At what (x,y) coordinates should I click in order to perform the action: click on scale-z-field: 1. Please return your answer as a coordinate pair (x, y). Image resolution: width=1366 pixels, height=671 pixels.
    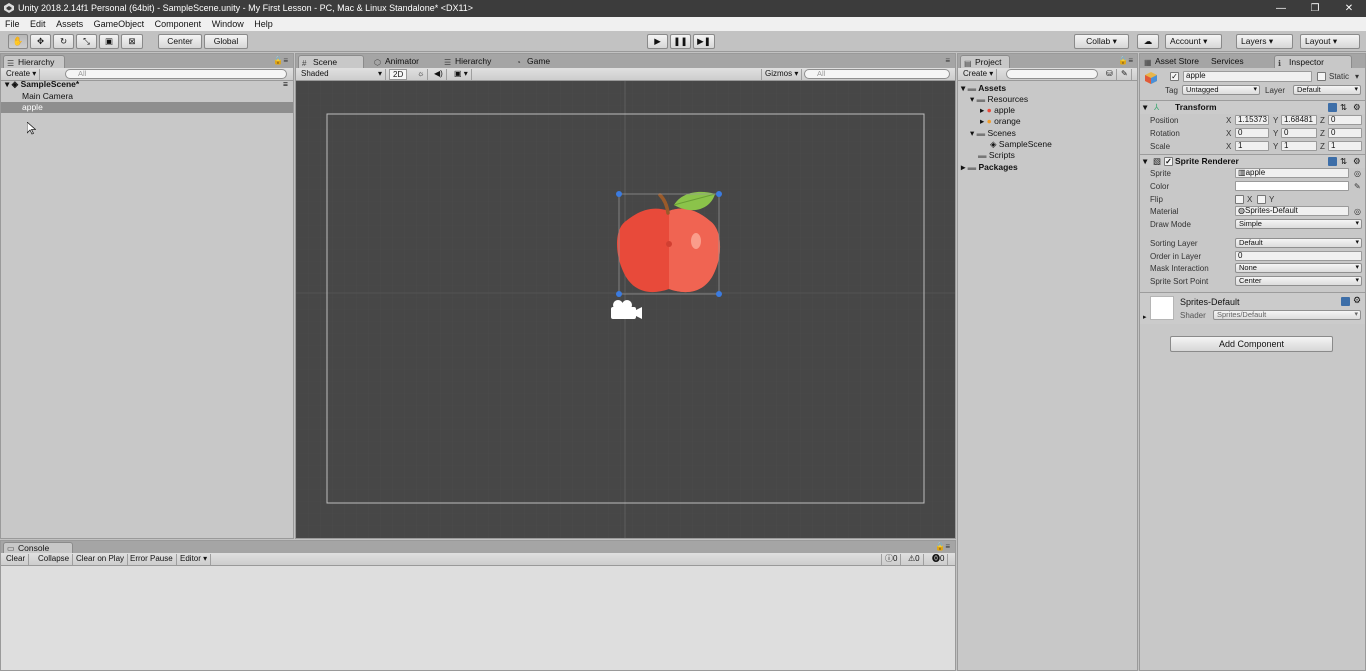
    Looking at the image, I should click on (1345, 146).